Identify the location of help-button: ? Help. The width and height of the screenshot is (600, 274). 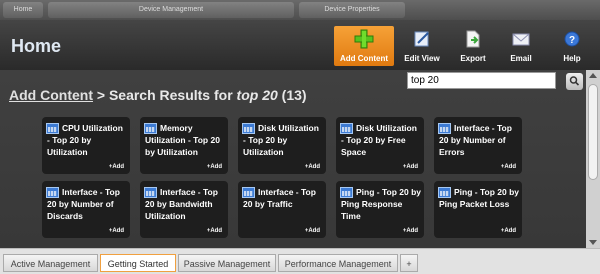
(572, 46).